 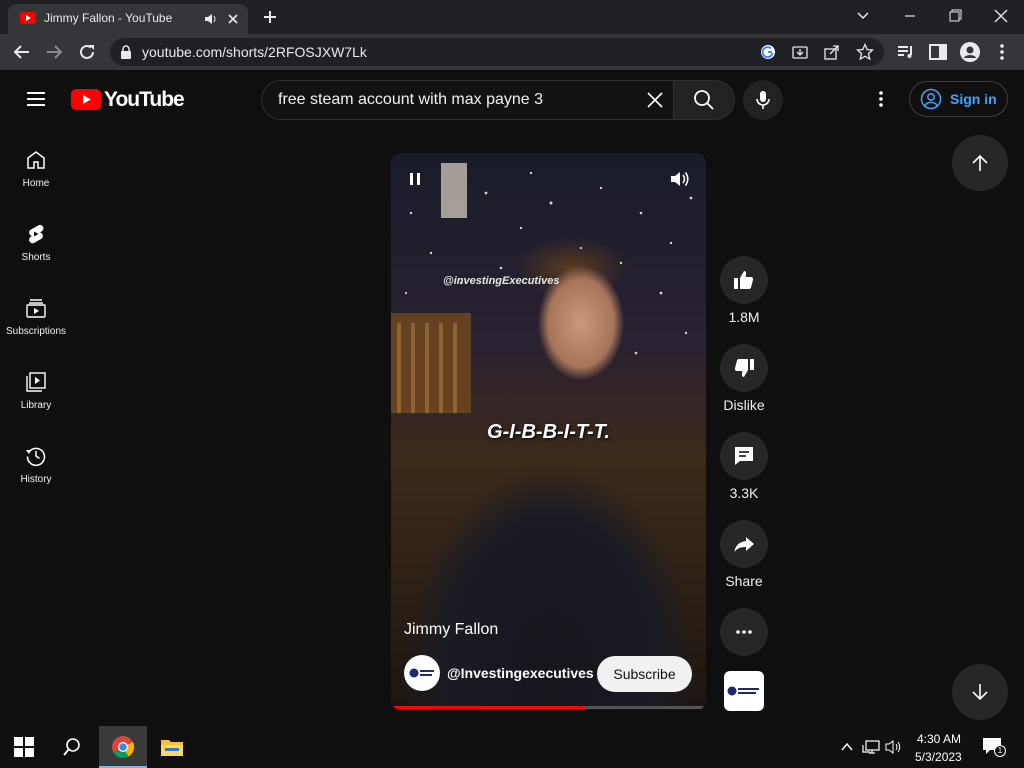 I want to click on video-progress-fill, so click(x=489, y=707).